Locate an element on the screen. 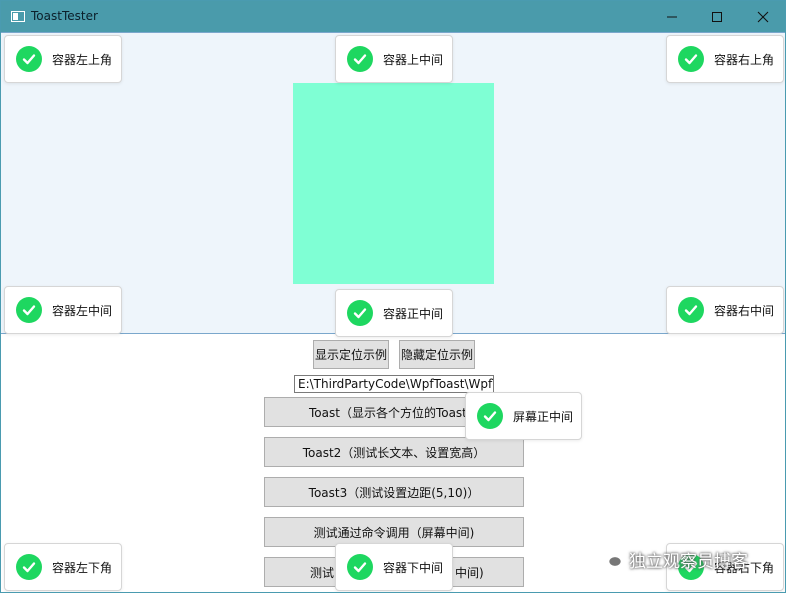  aquamarine-square is located at coordinates (393, 183).